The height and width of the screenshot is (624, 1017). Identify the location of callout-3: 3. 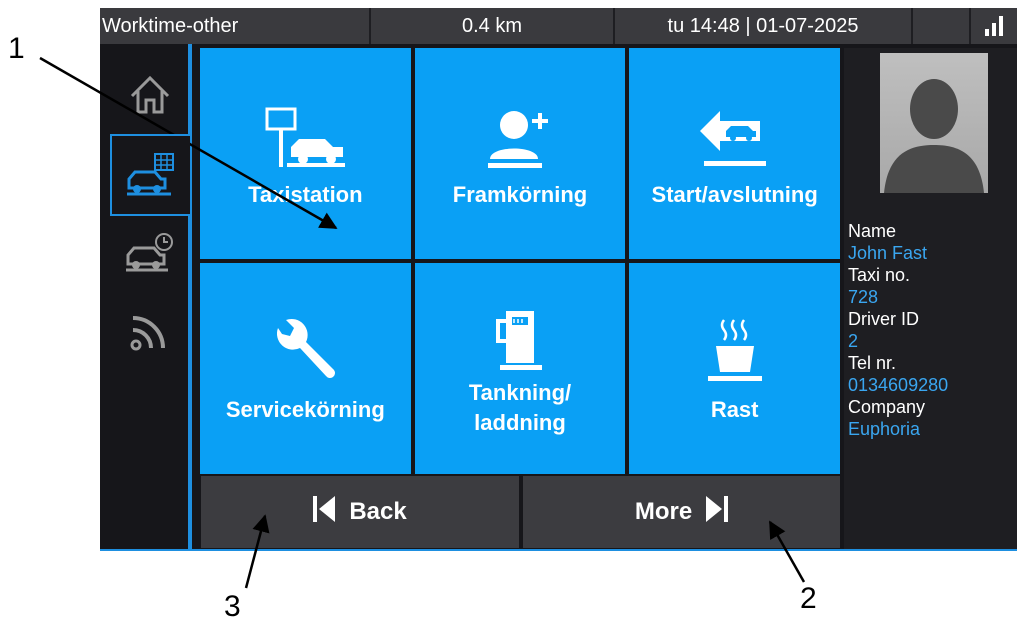
(232, 606).